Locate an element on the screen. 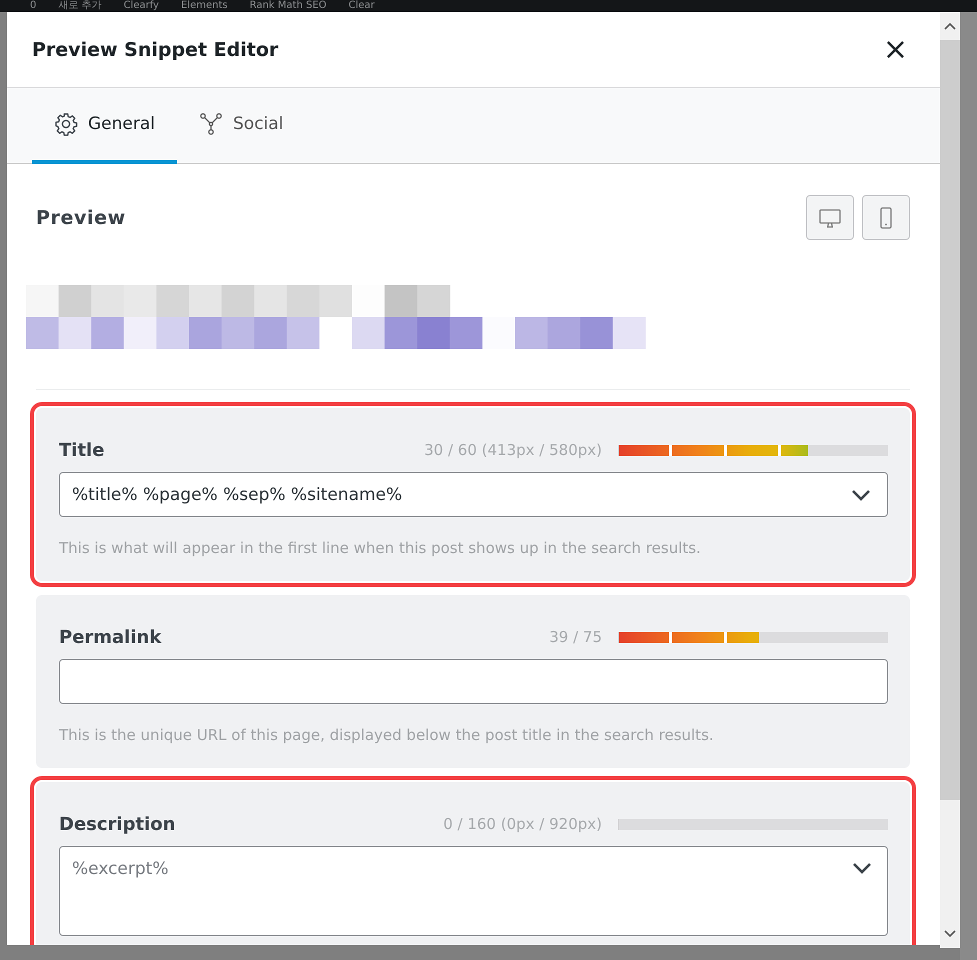  desktop-view-button is located at coordinates (830, 217).